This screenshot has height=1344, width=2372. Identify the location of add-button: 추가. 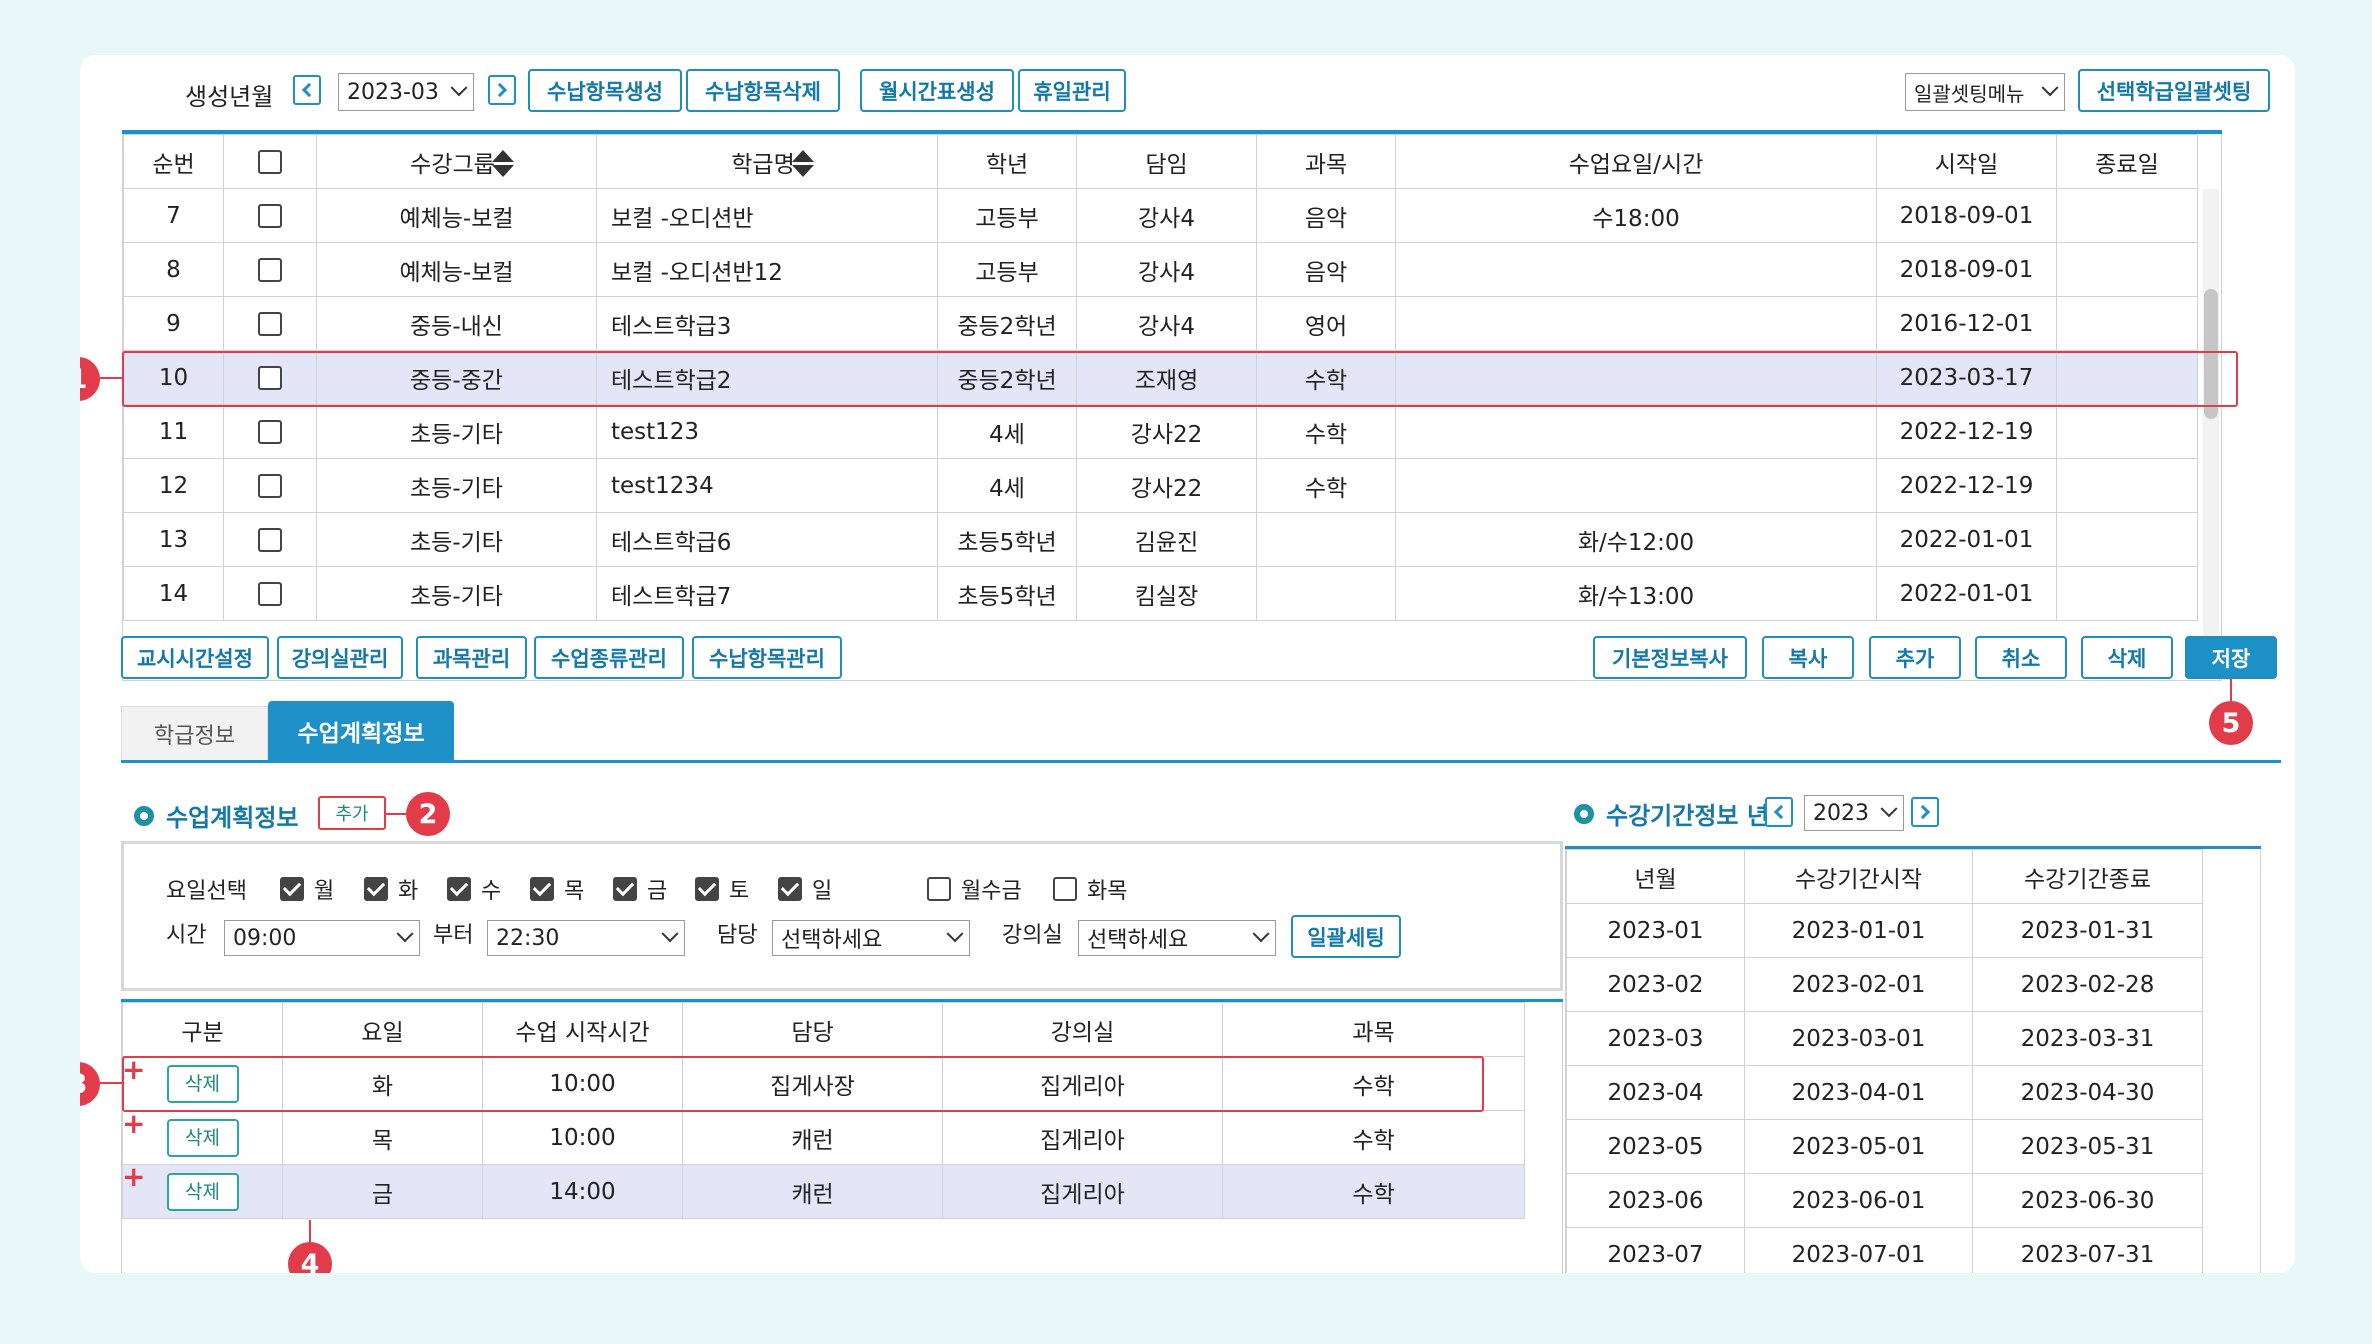
(1915, 657).